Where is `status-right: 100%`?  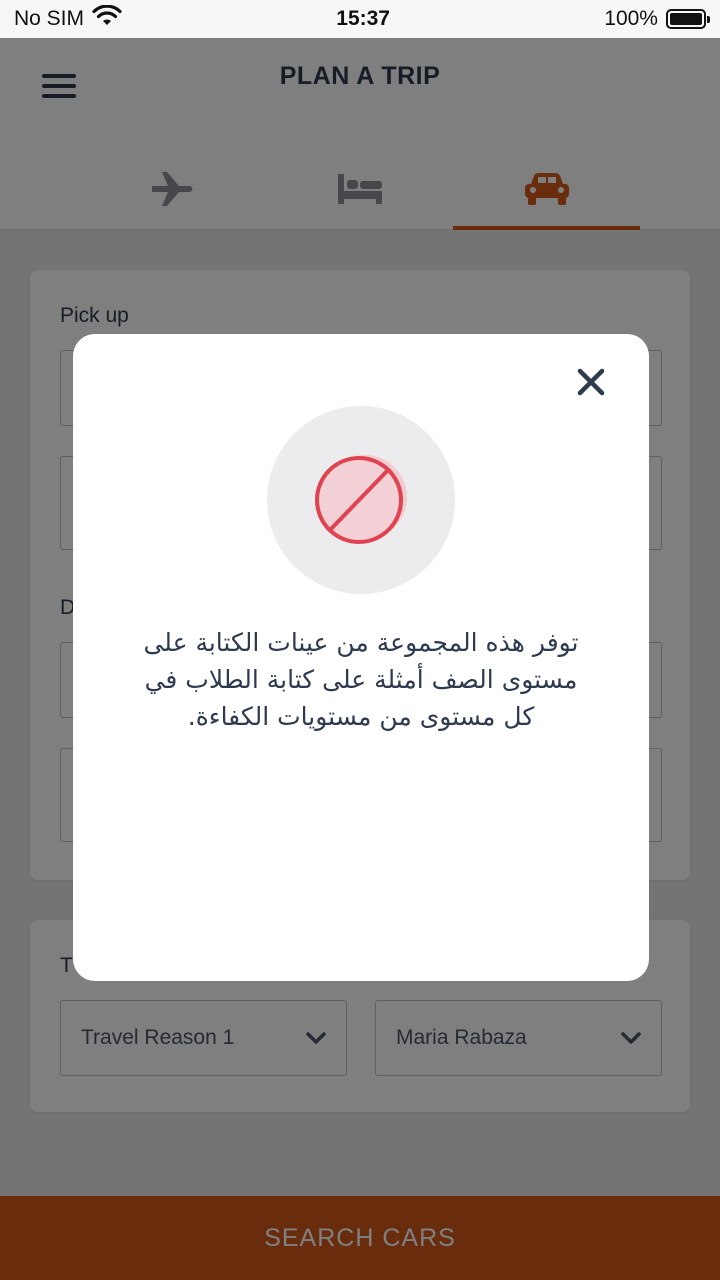
status-right: 100% is located at coordinates (657, 19).